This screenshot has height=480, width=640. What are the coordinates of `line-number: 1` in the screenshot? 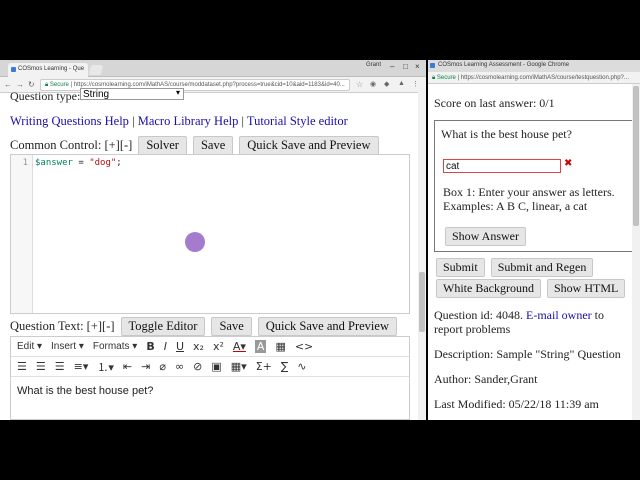 It's located at (25, 163).